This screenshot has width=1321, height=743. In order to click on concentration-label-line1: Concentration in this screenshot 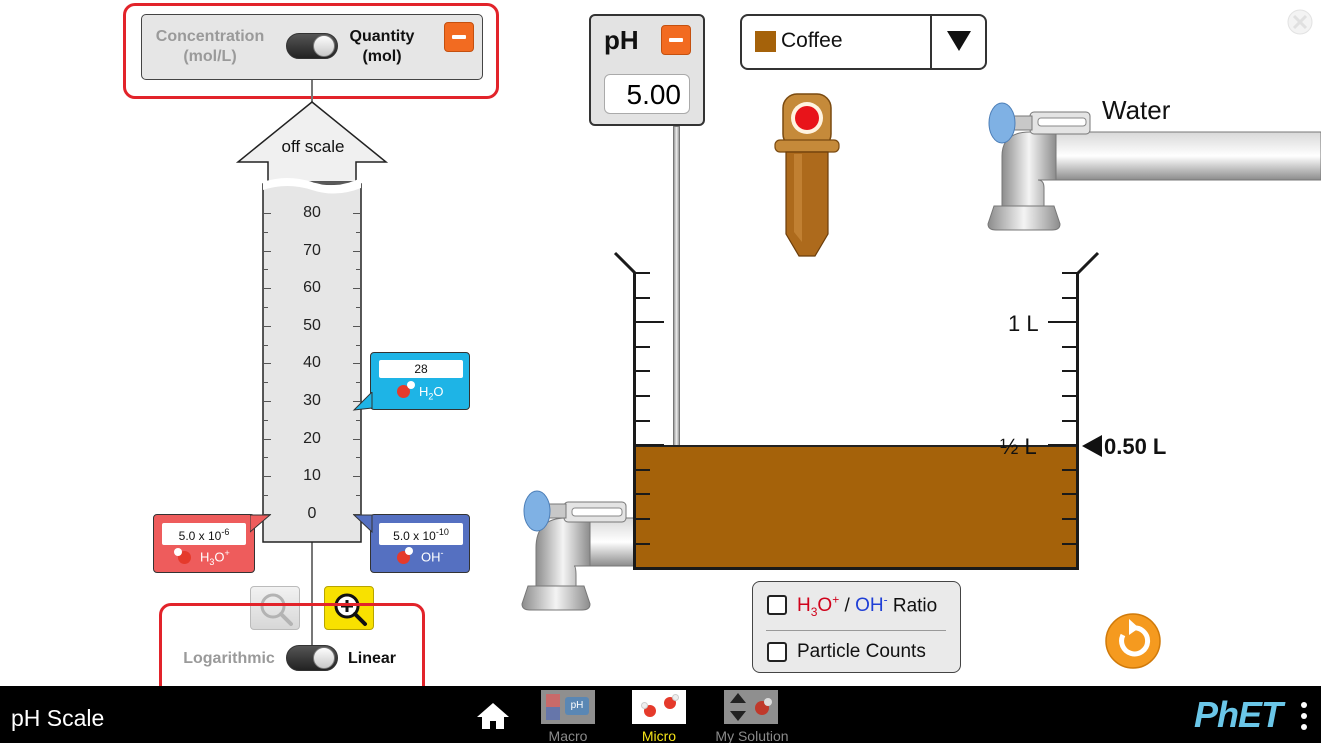, I will do `click(210, 36)`.